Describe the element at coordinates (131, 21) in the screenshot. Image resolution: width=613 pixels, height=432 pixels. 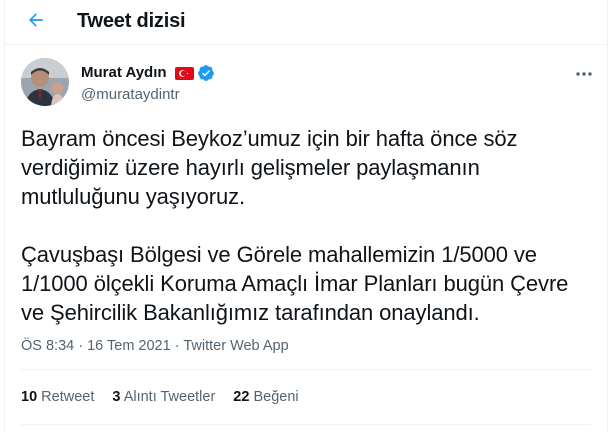
I see `page-title: Tweet dizisi` at that location.